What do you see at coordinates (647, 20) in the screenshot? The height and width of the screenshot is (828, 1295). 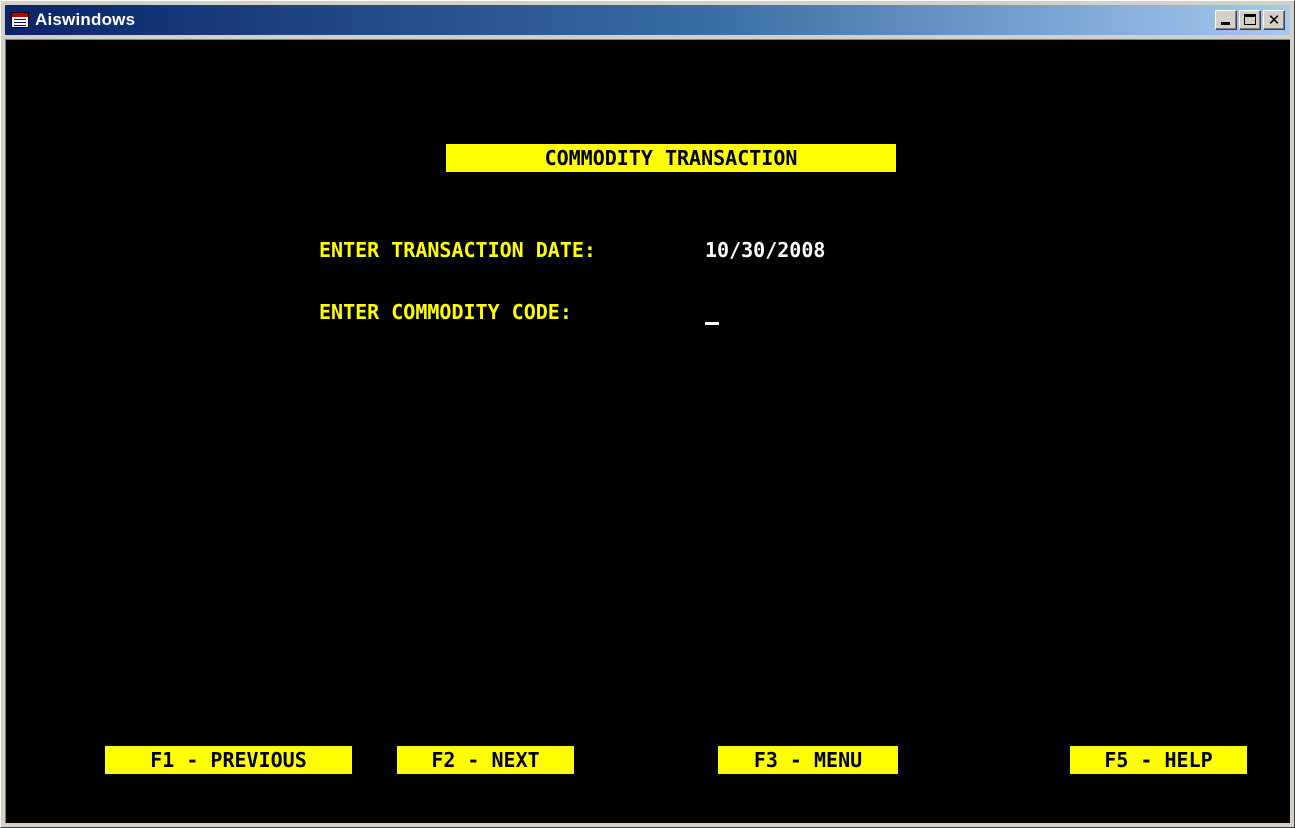 I see `title-bar: Aiswindows ✕` at bounding box center [647, 20].